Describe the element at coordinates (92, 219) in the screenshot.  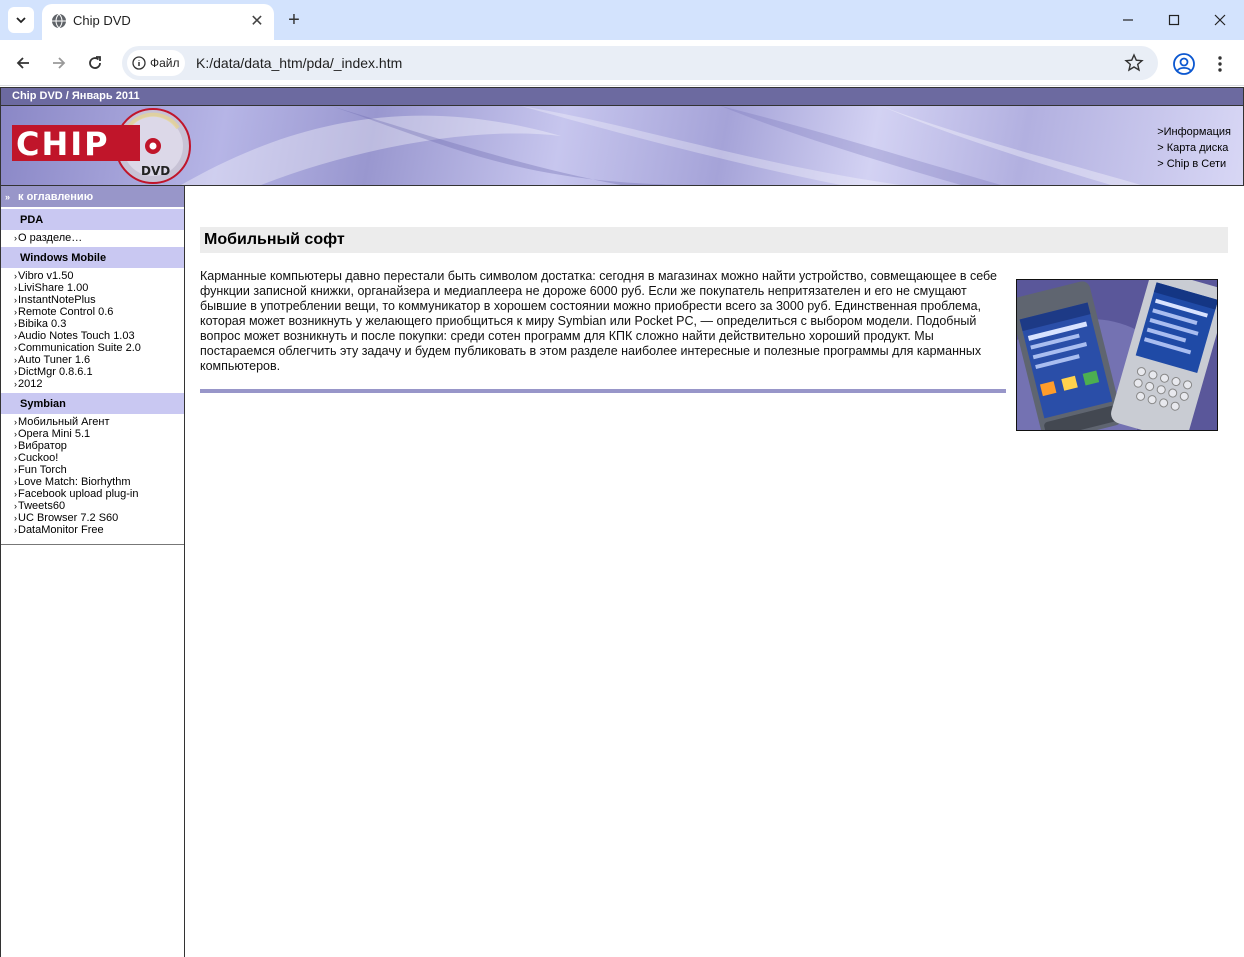
I see `section-head-pda: PDA` at that location.